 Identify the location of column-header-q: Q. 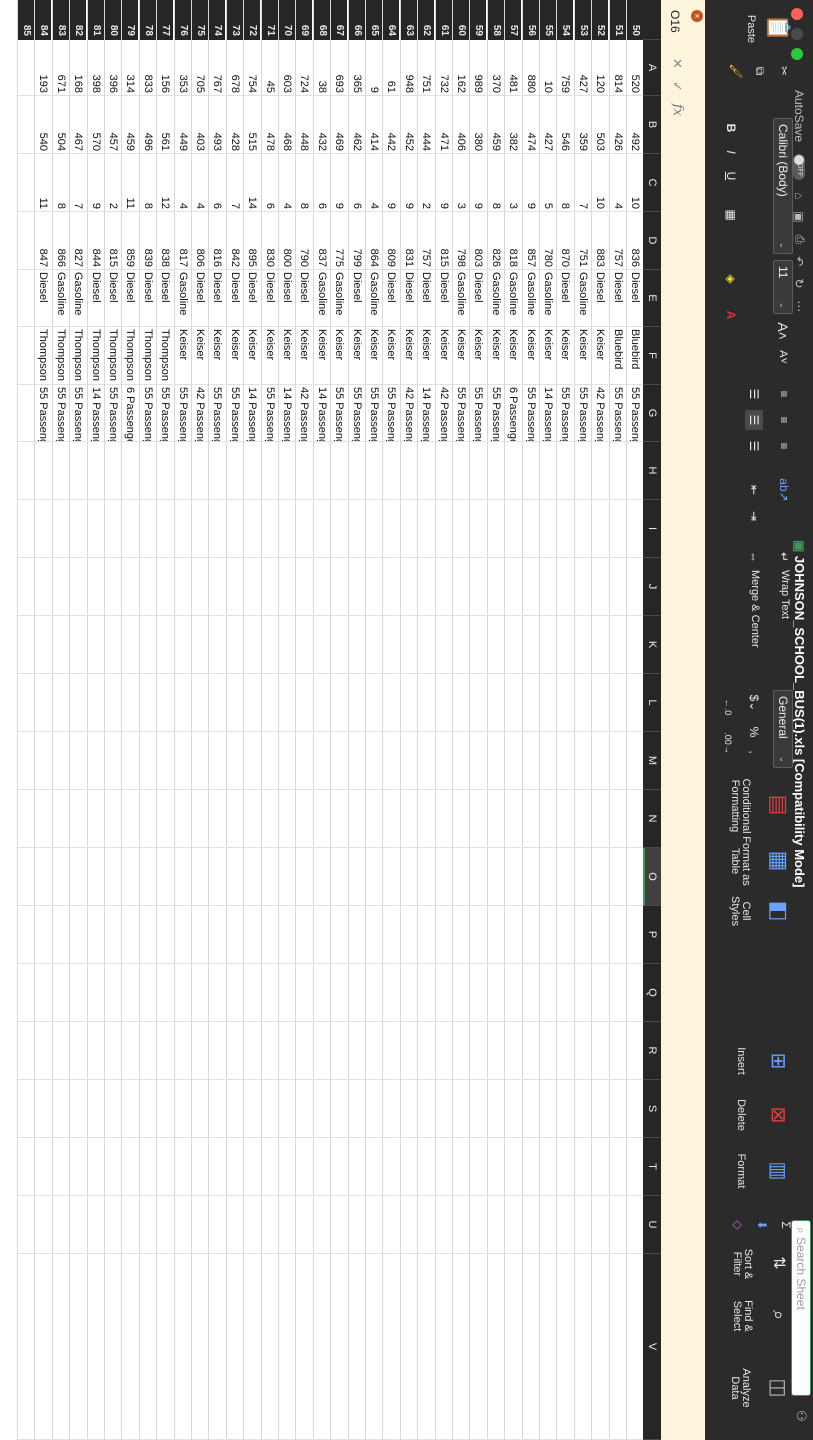
(652, 993).